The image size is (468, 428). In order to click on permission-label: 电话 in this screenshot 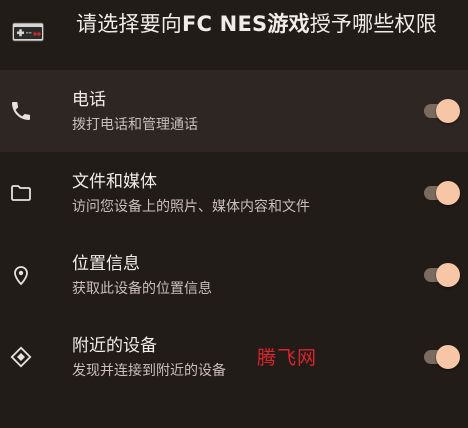, I will do `click(89, 100)`.